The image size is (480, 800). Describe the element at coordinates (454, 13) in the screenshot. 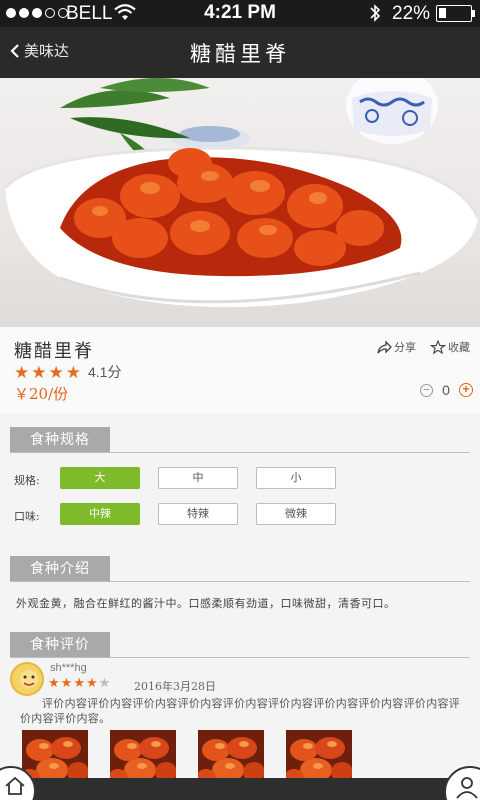

I see `battery-icon` at that location.